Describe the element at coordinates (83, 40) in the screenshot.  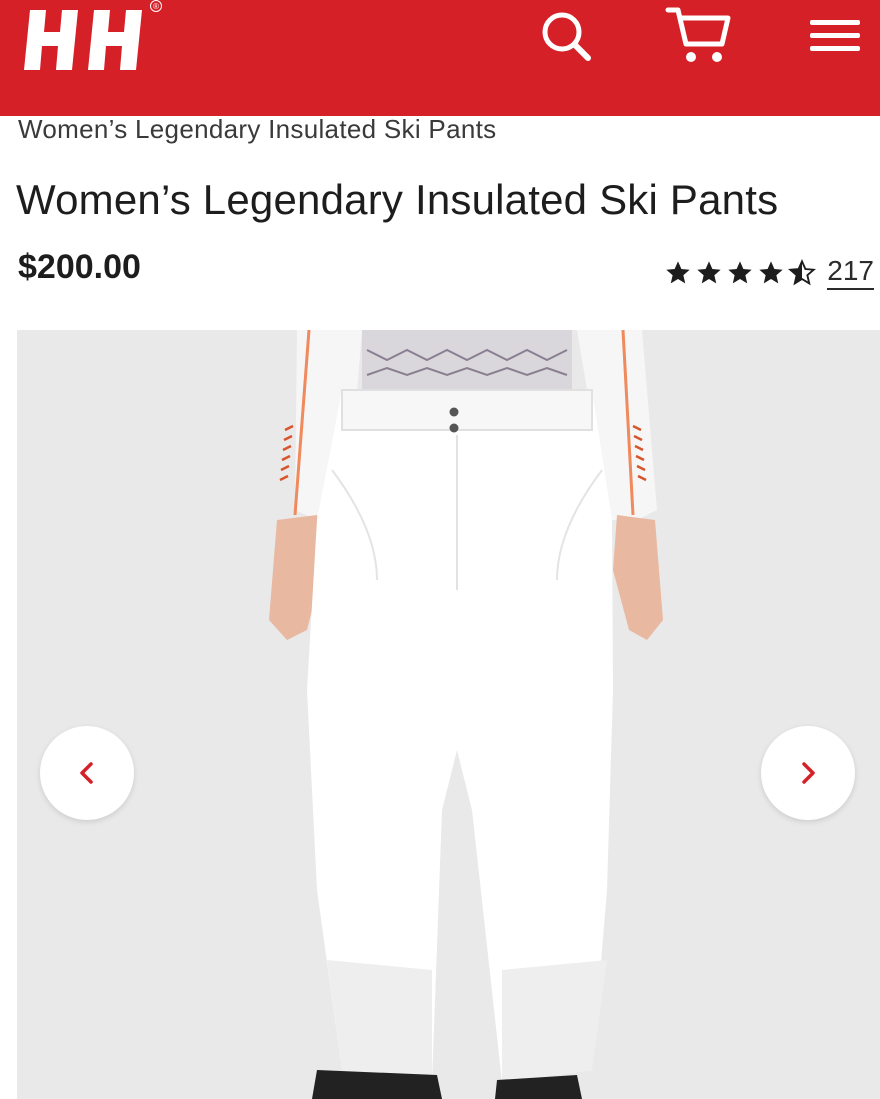
I see `hh-logo-icon` at that location.